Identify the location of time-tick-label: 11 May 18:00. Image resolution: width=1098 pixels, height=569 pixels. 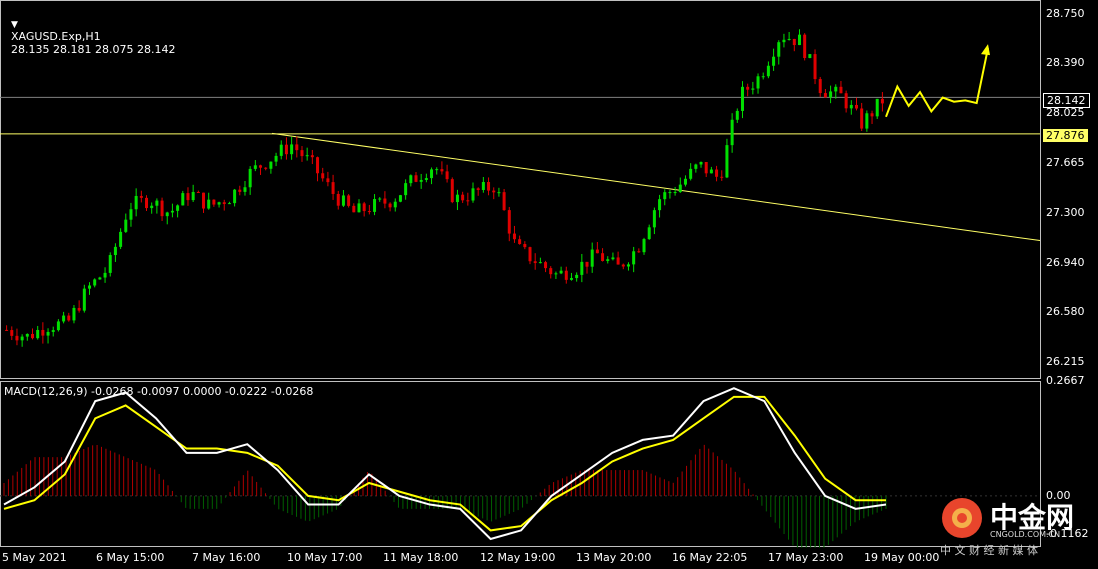
(421, 557).